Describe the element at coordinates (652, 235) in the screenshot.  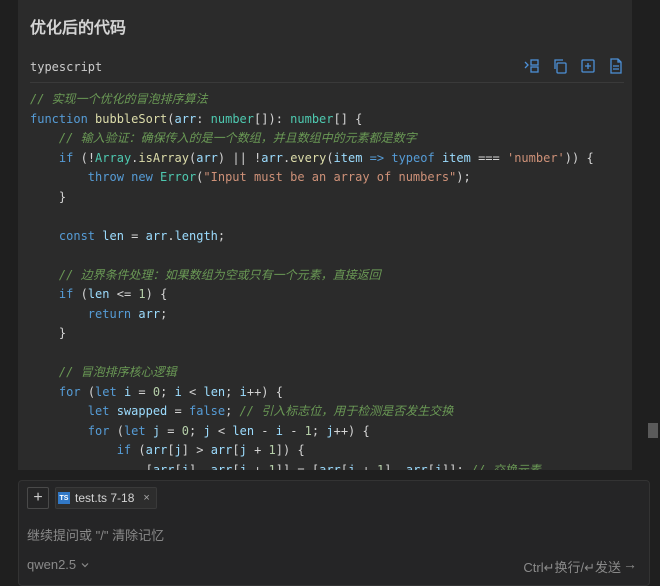
I see `scrollbar-track` at that location.